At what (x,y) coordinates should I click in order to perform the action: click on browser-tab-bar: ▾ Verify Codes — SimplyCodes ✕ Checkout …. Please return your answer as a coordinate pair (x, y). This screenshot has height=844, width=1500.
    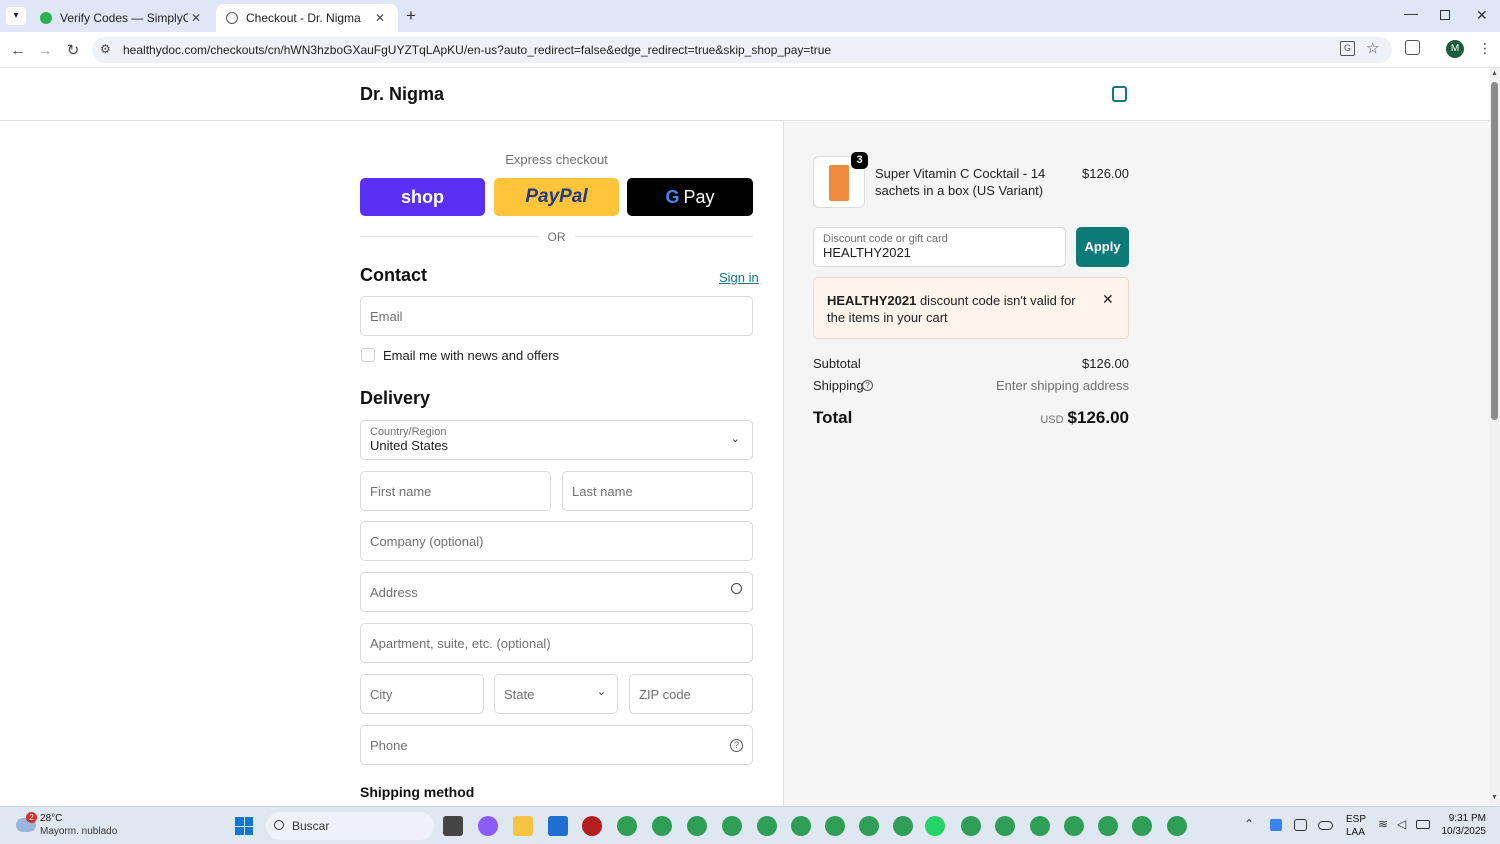
    Looking at the image, I should click on (750, 16).